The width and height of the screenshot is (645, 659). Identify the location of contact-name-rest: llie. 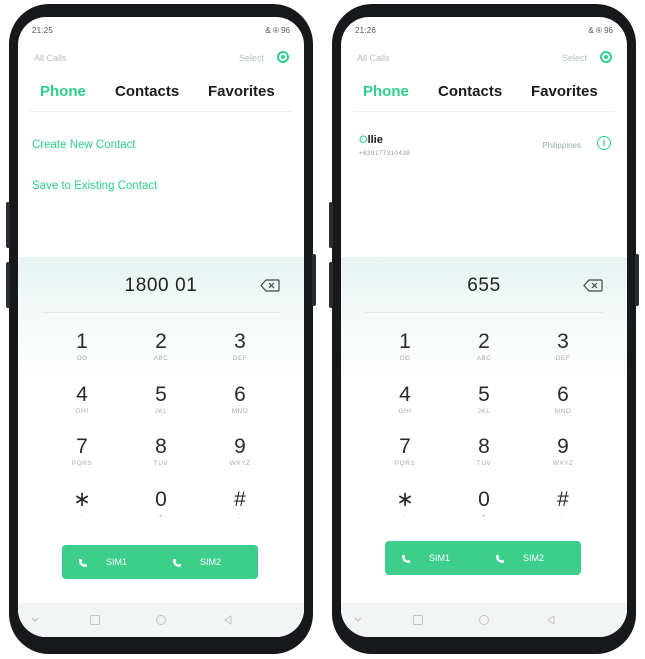
(375, 140).